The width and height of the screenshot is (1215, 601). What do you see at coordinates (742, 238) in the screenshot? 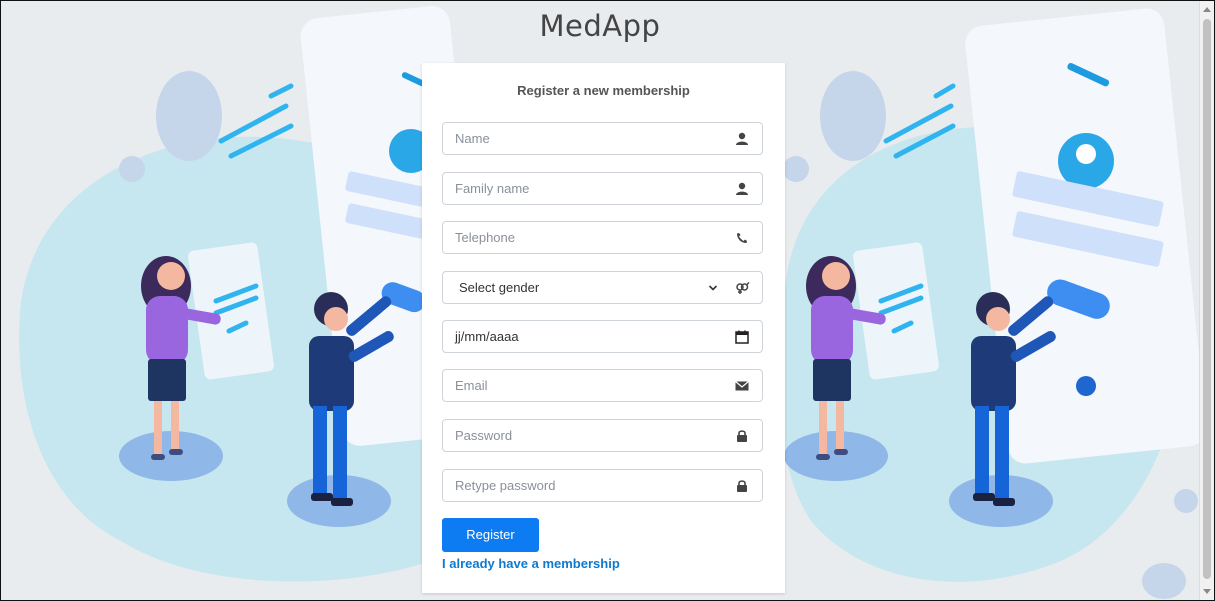
I see `phone-icon` at bounding box center [742, 238].